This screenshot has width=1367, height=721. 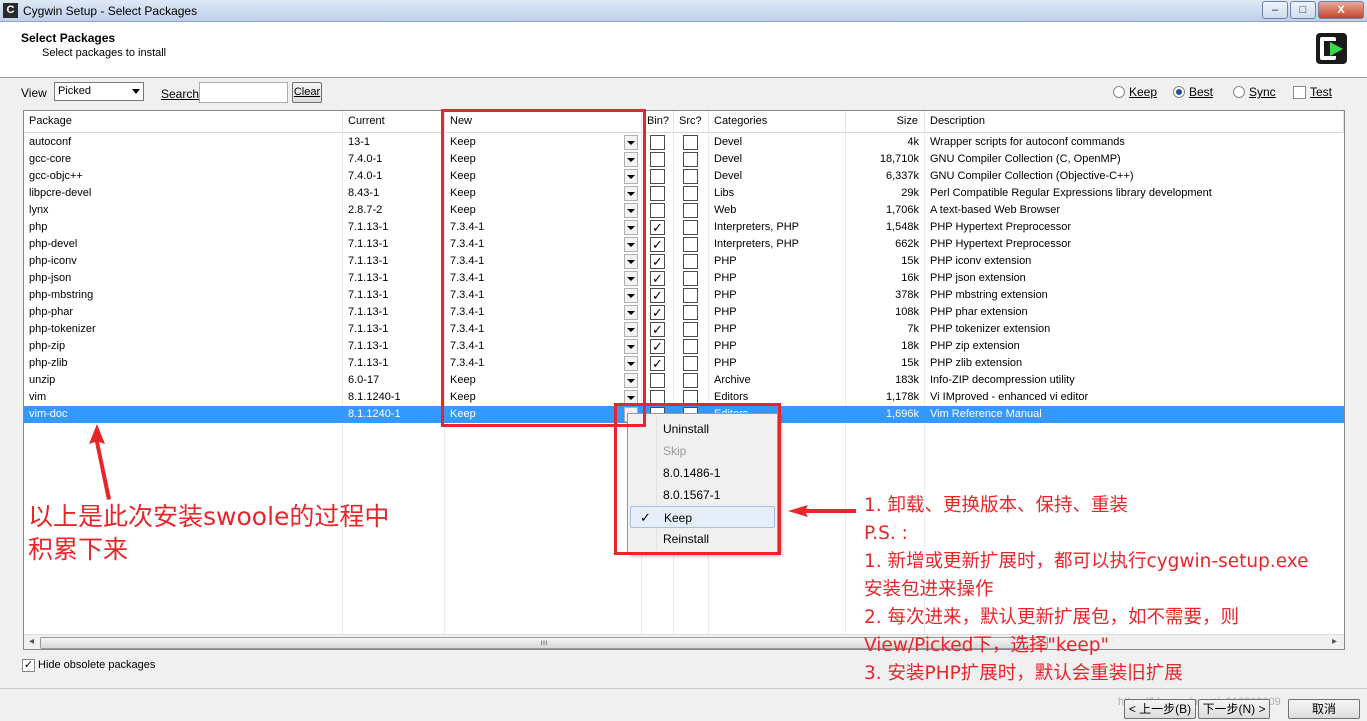 What do you see at coordinates (97, 665) in the screenshot?
I see `hide-obsolete-label: Hide obsolete packages` at bounding box center [97, 665].